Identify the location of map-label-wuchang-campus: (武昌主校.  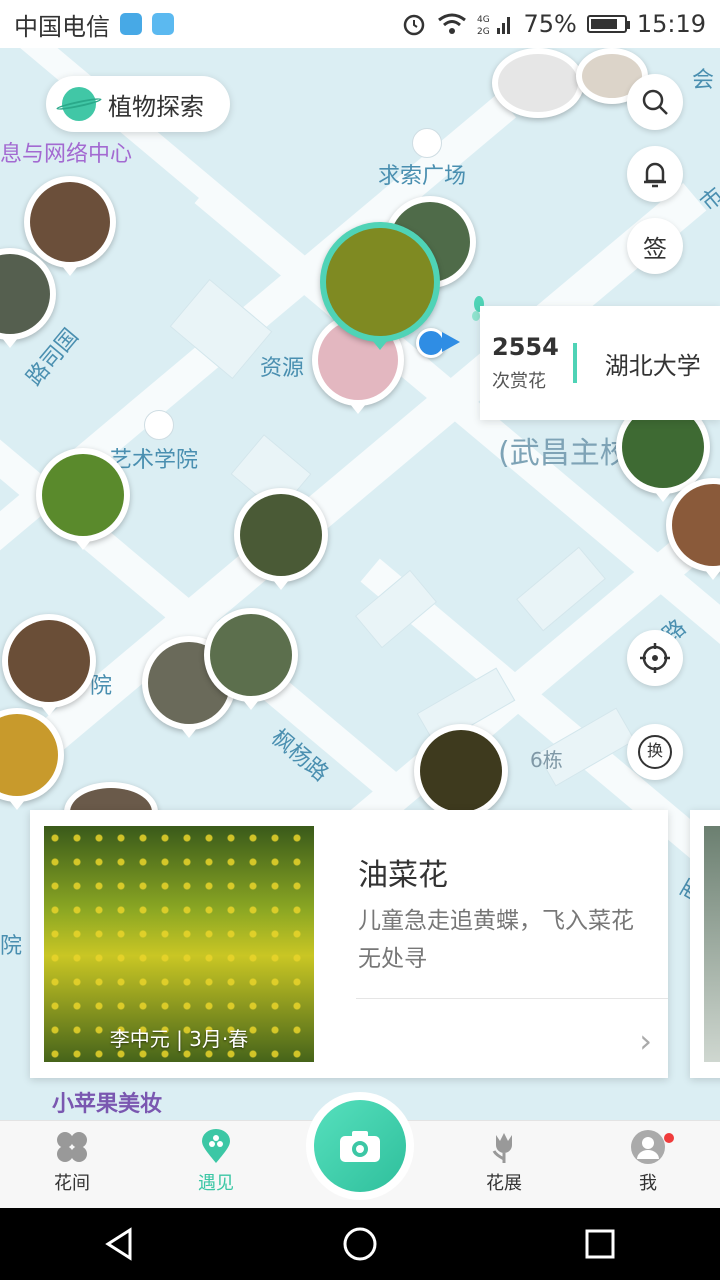
(564, 453).